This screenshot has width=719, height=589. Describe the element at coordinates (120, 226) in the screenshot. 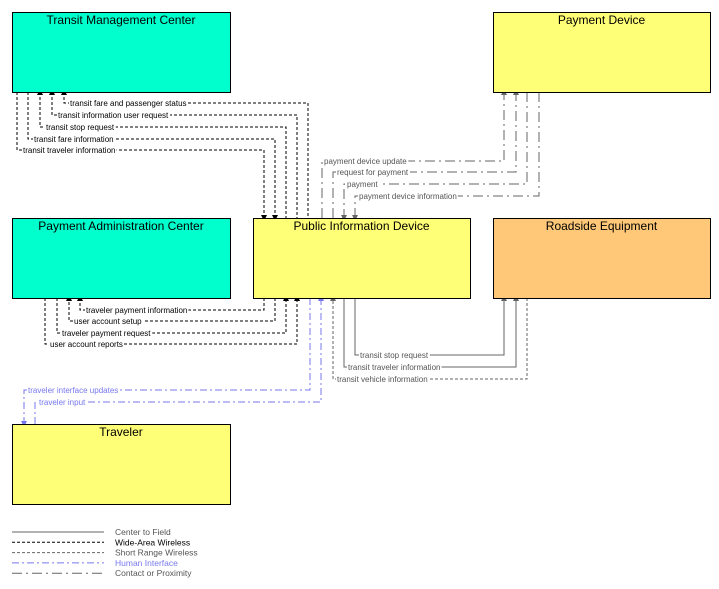

I see `box-title: Payment Administration Center` at that location.